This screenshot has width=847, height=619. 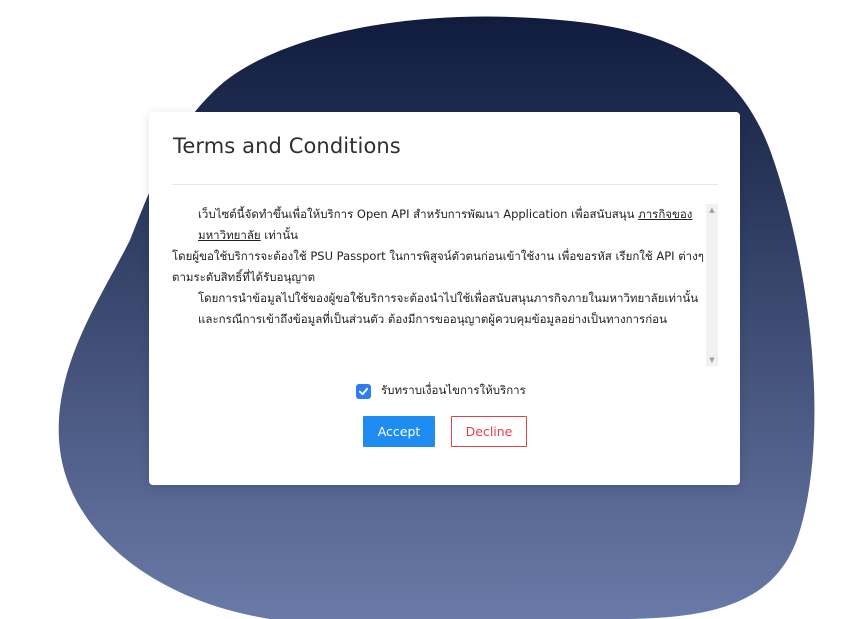 I want to click on terms-scrollbar: ▲ ▼, so click(x=712, y=285).